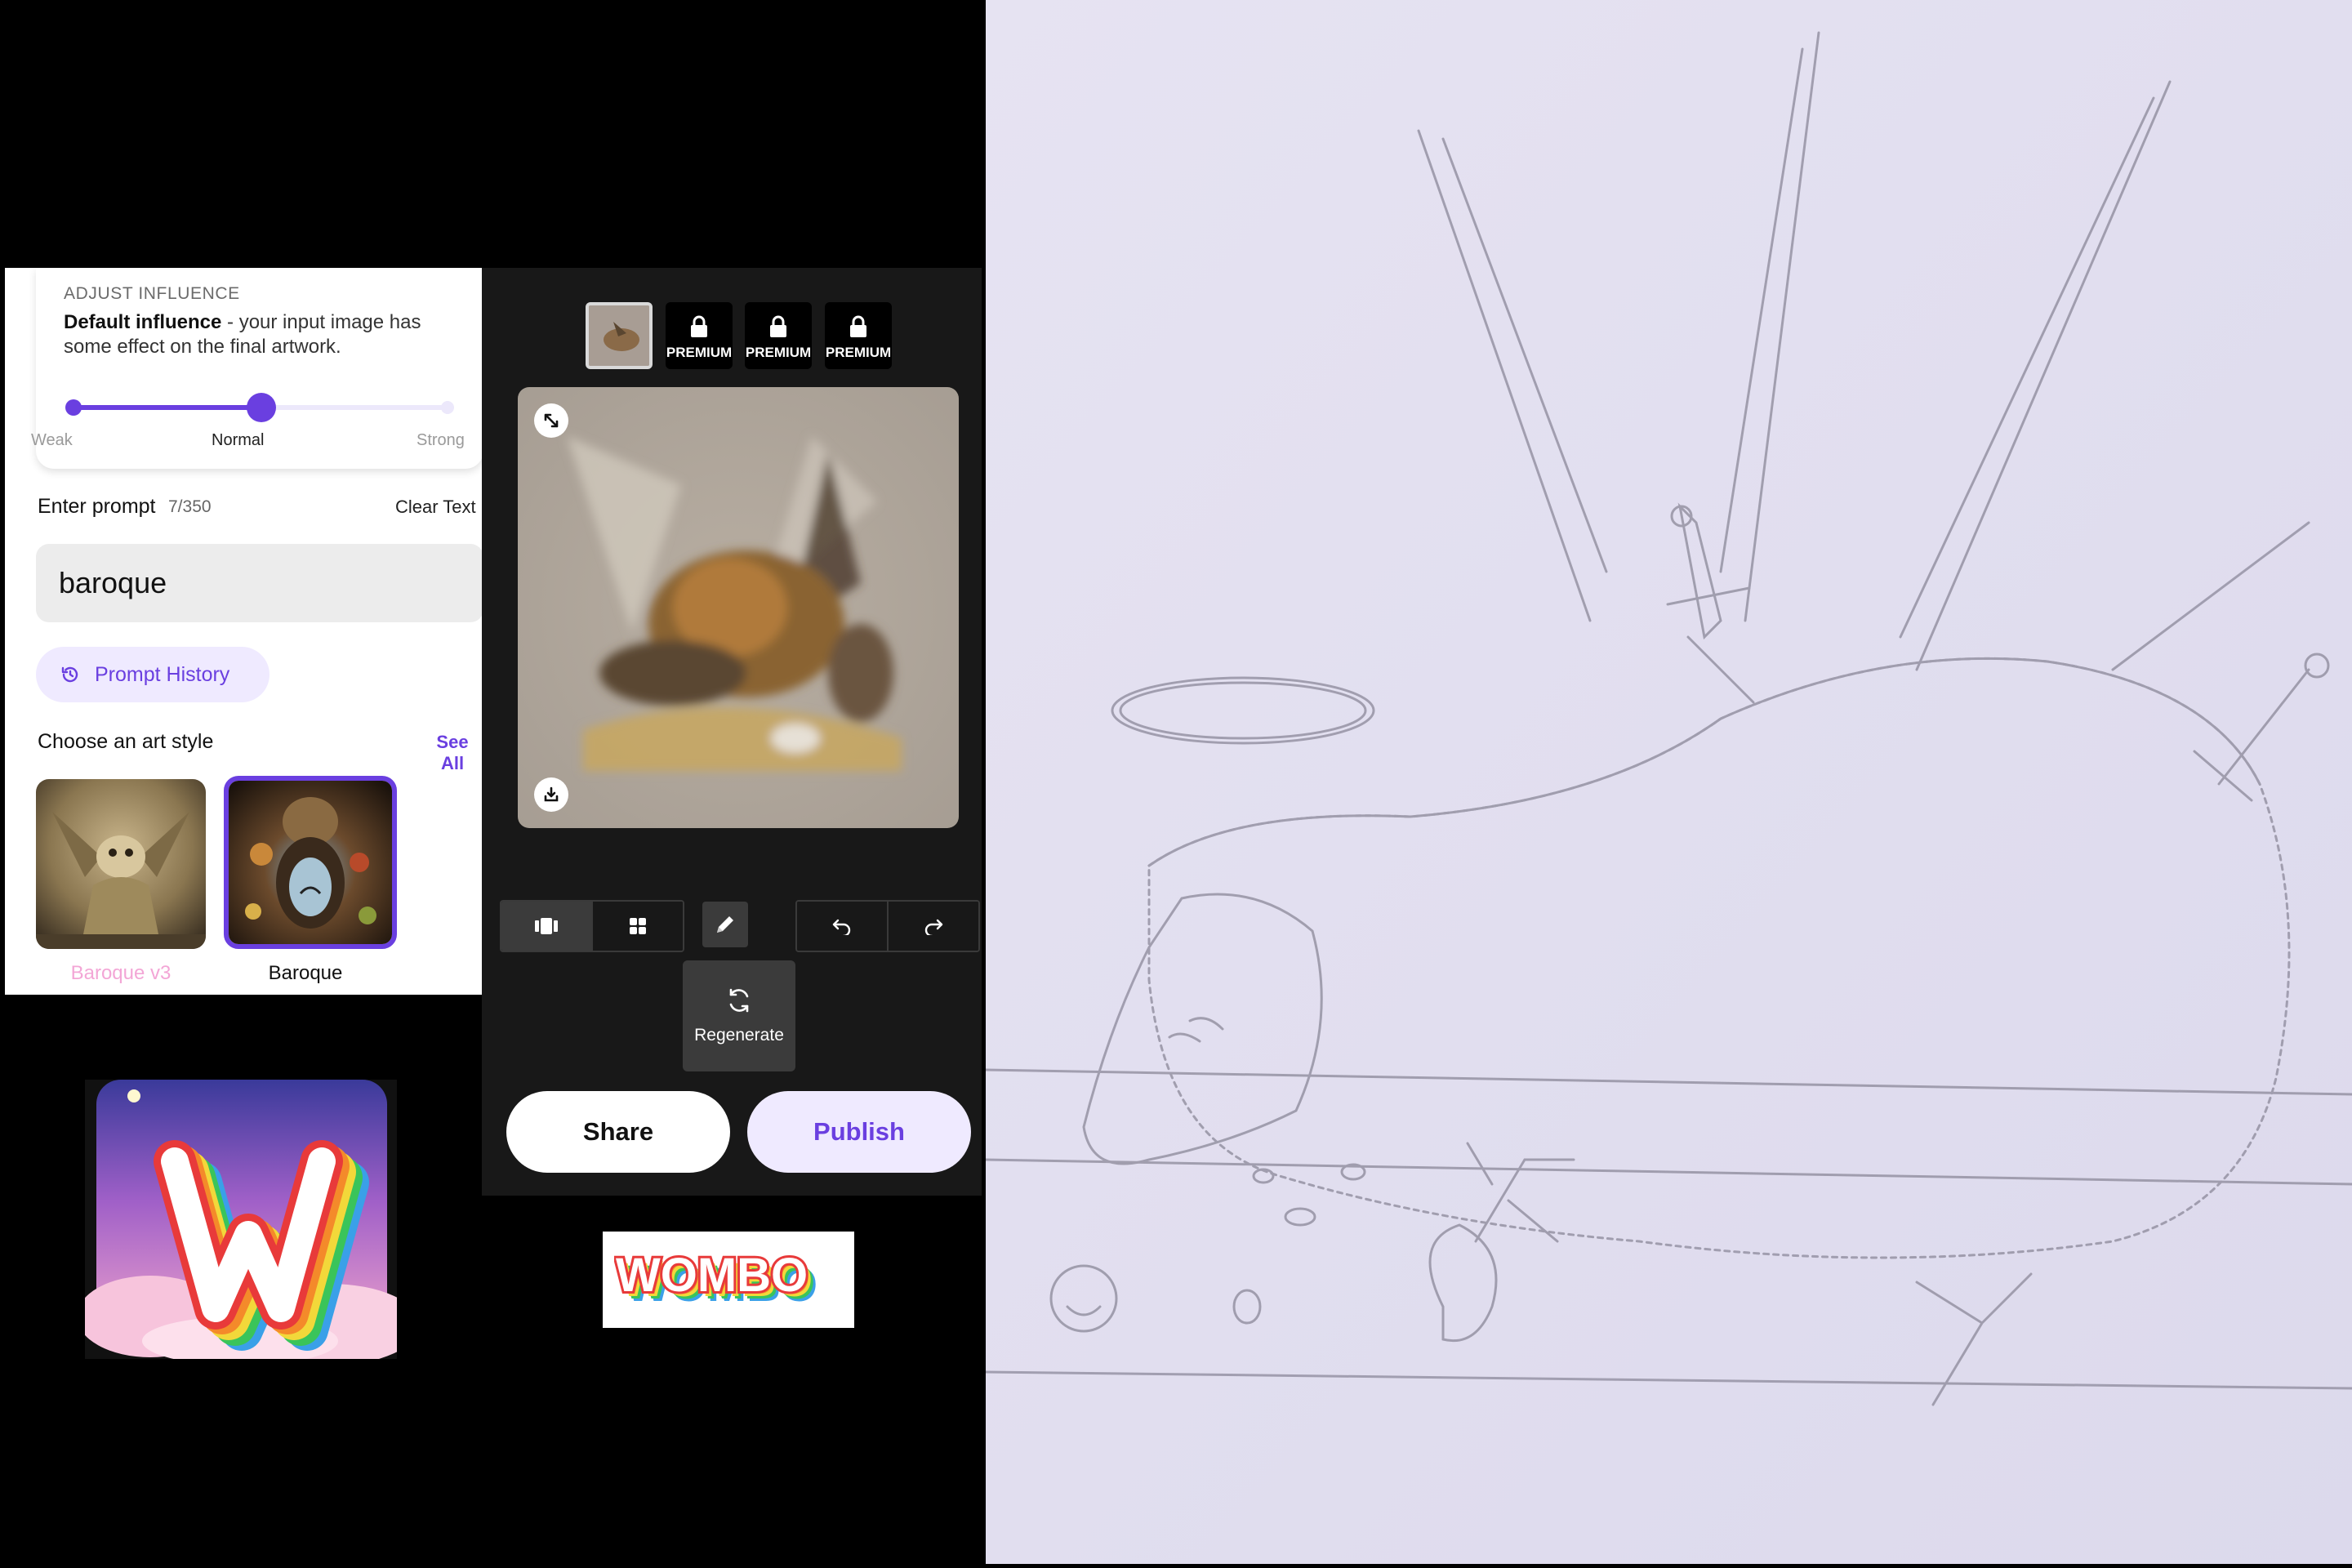 This screenshot has width=2352, height=1568. I want to click on baroque-v3-thumbnail, so click(121, 864).